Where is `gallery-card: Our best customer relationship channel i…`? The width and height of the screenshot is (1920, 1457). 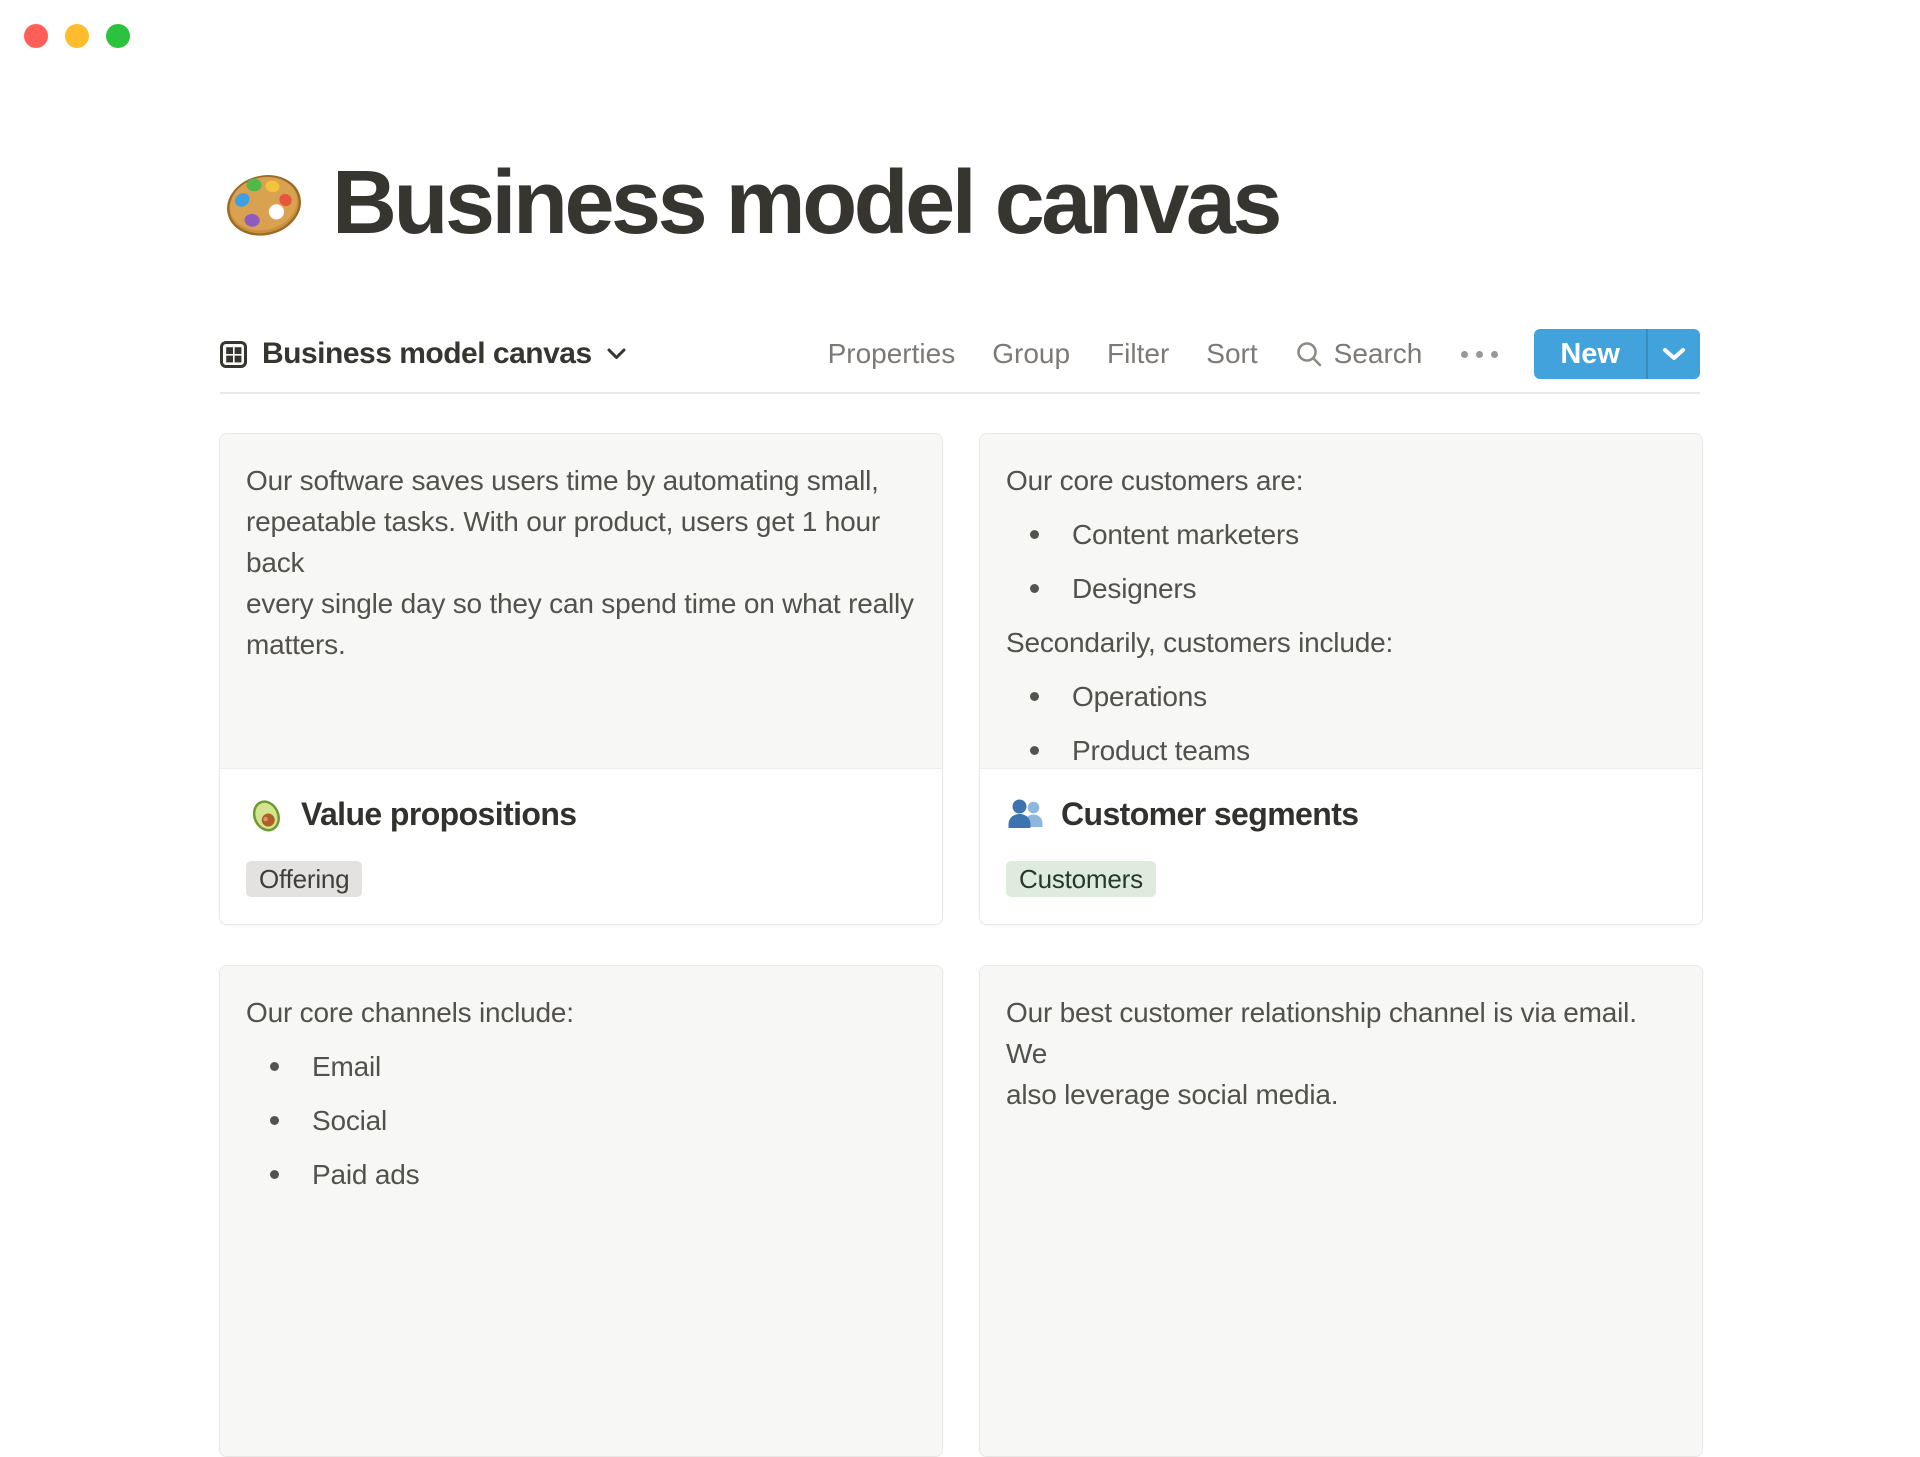 gallery-card: Our best customer relationship channel i… is located at coordinates (1341, 1211).